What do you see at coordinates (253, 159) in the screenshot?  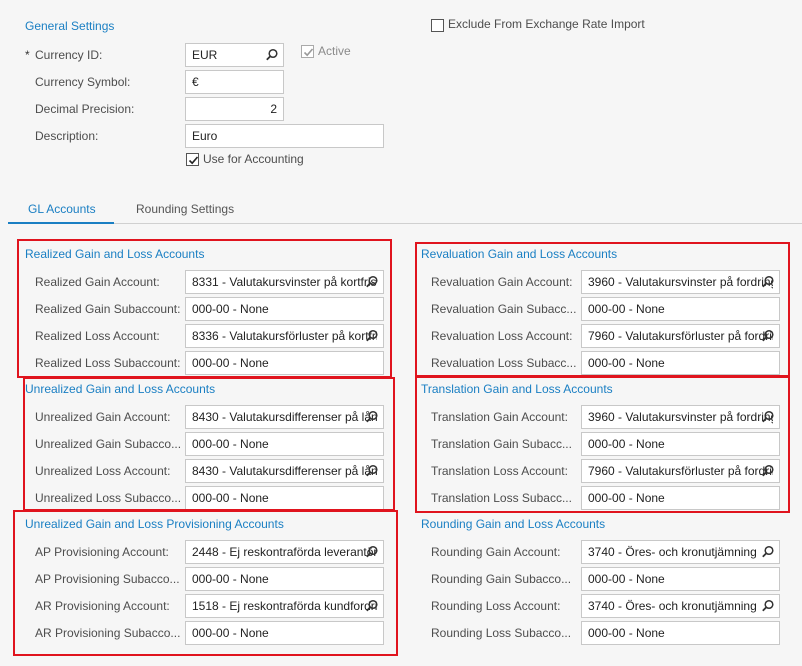 I see `use-for-accounting-label: Use for Accounting` at bounding box center [253, 159].